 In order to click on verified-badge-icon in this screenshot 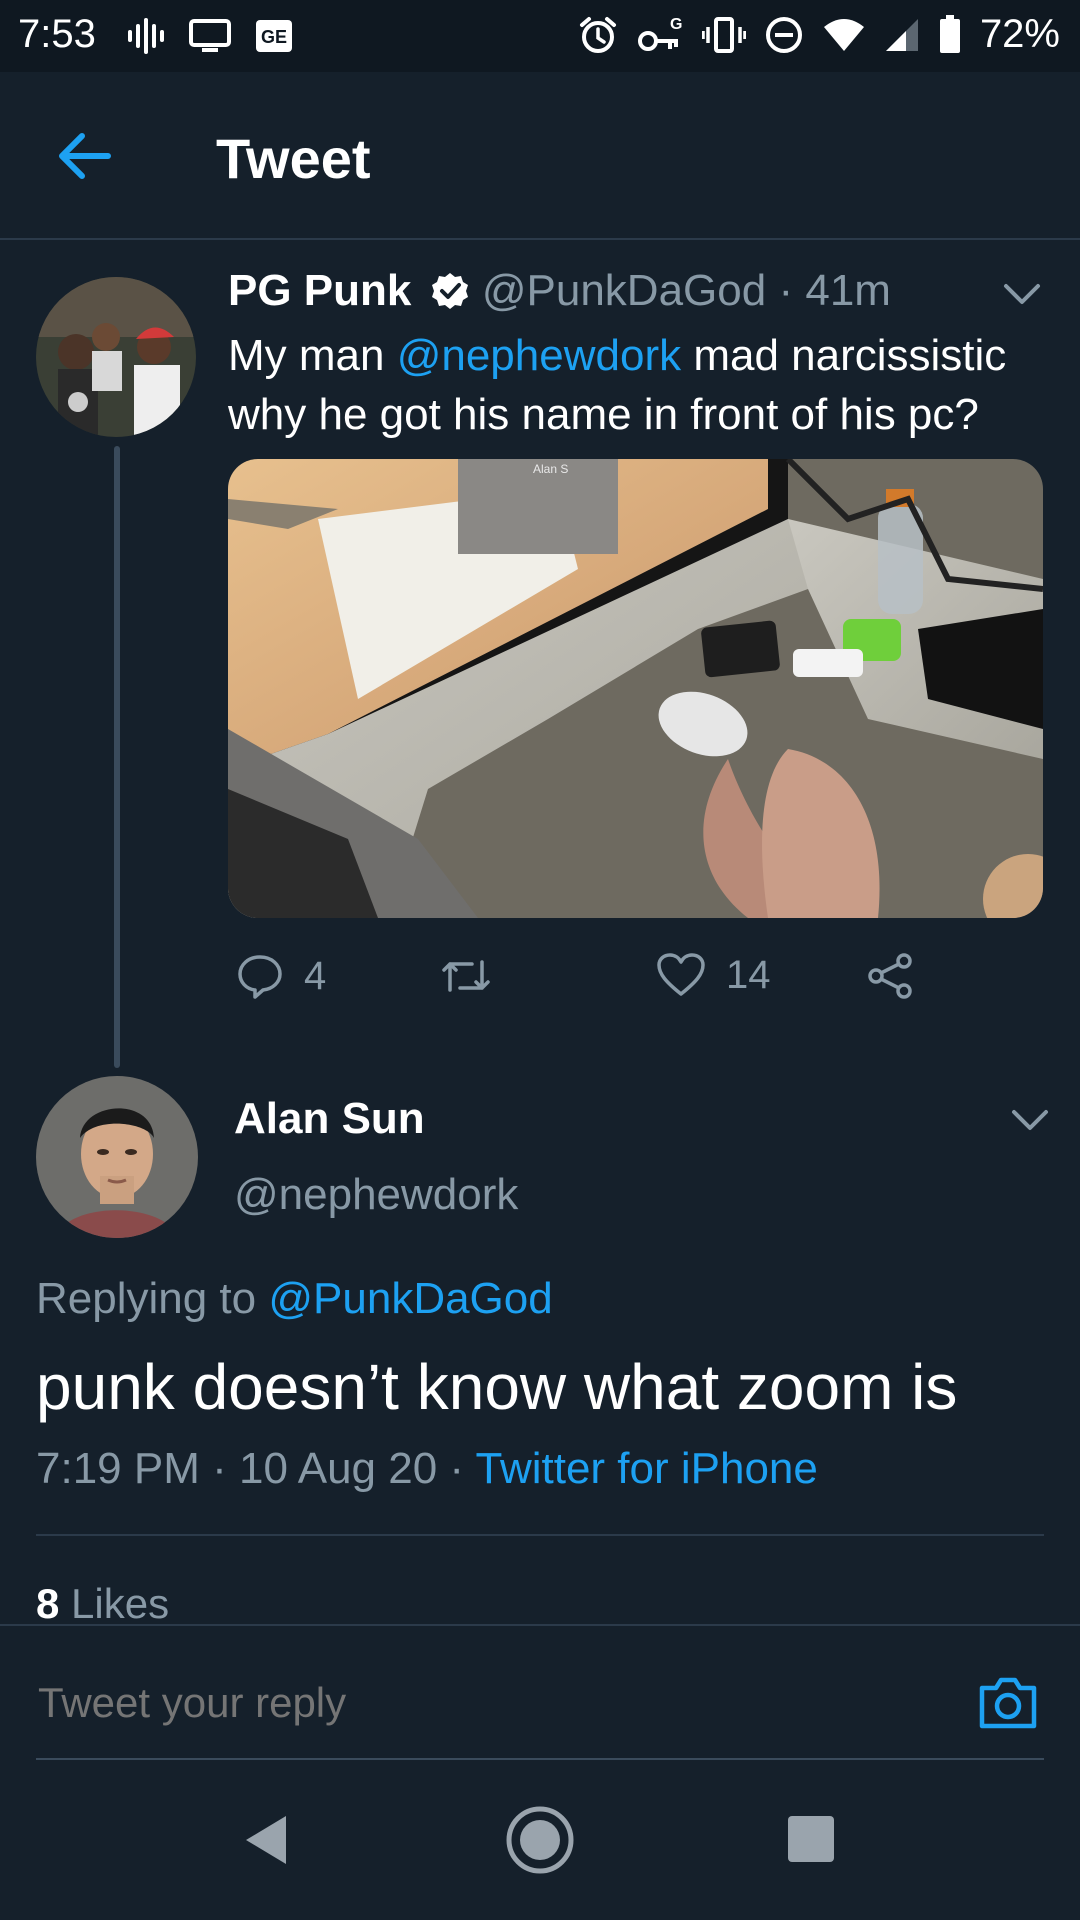, I will do `click(449, 291)`.